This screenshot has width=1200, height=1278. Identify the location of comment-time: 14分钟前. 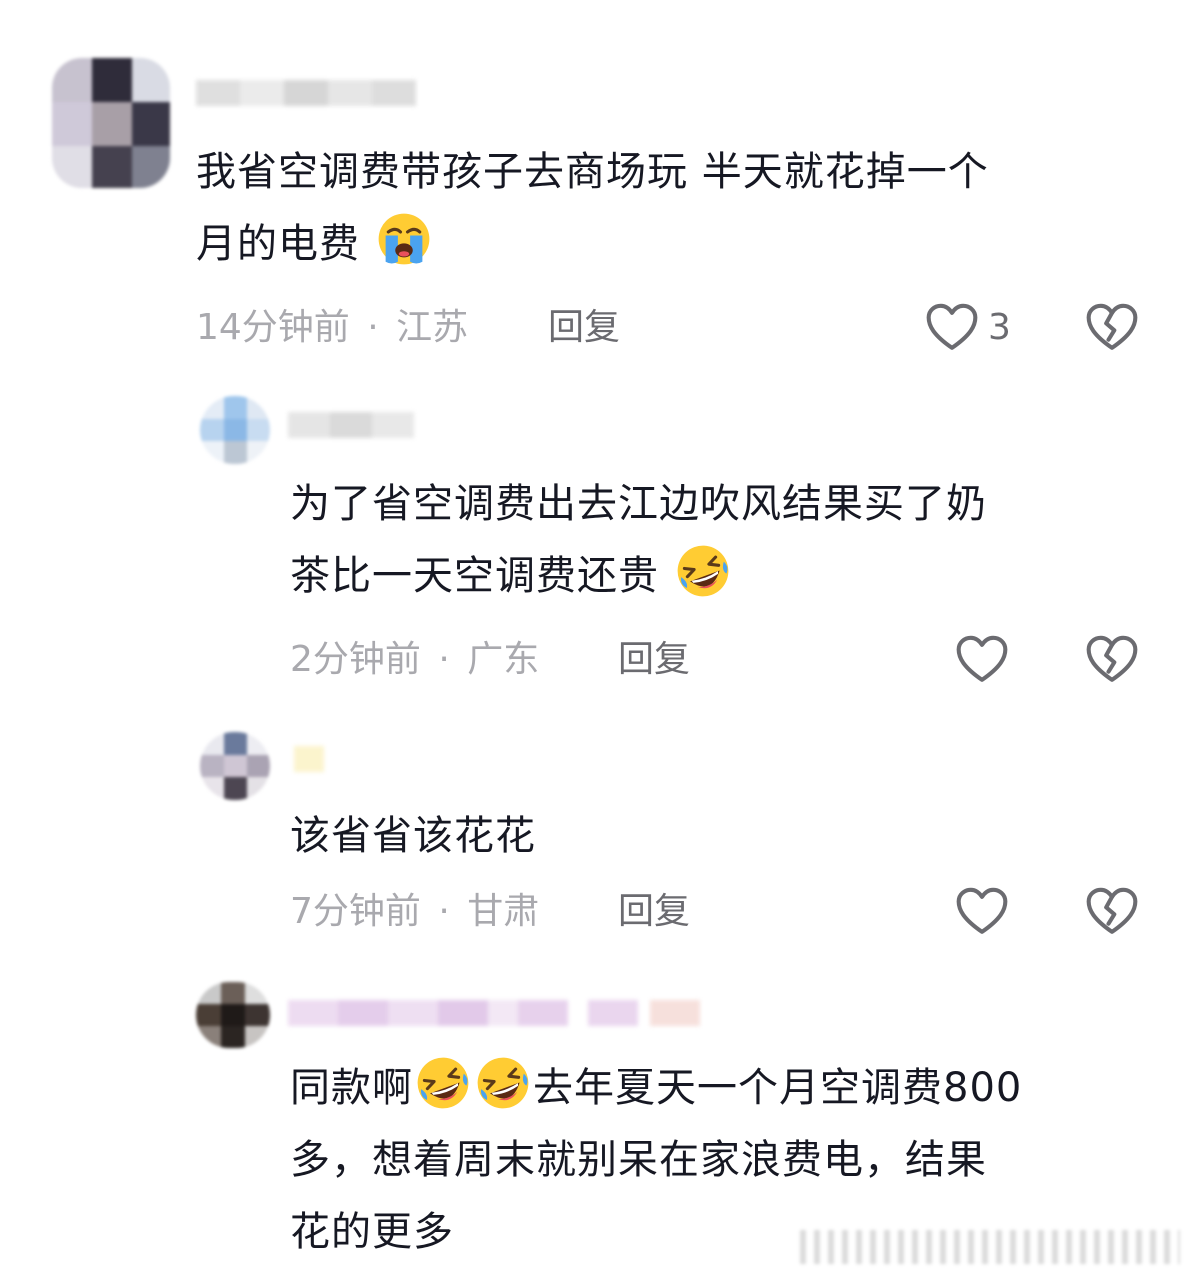
(273, 327).